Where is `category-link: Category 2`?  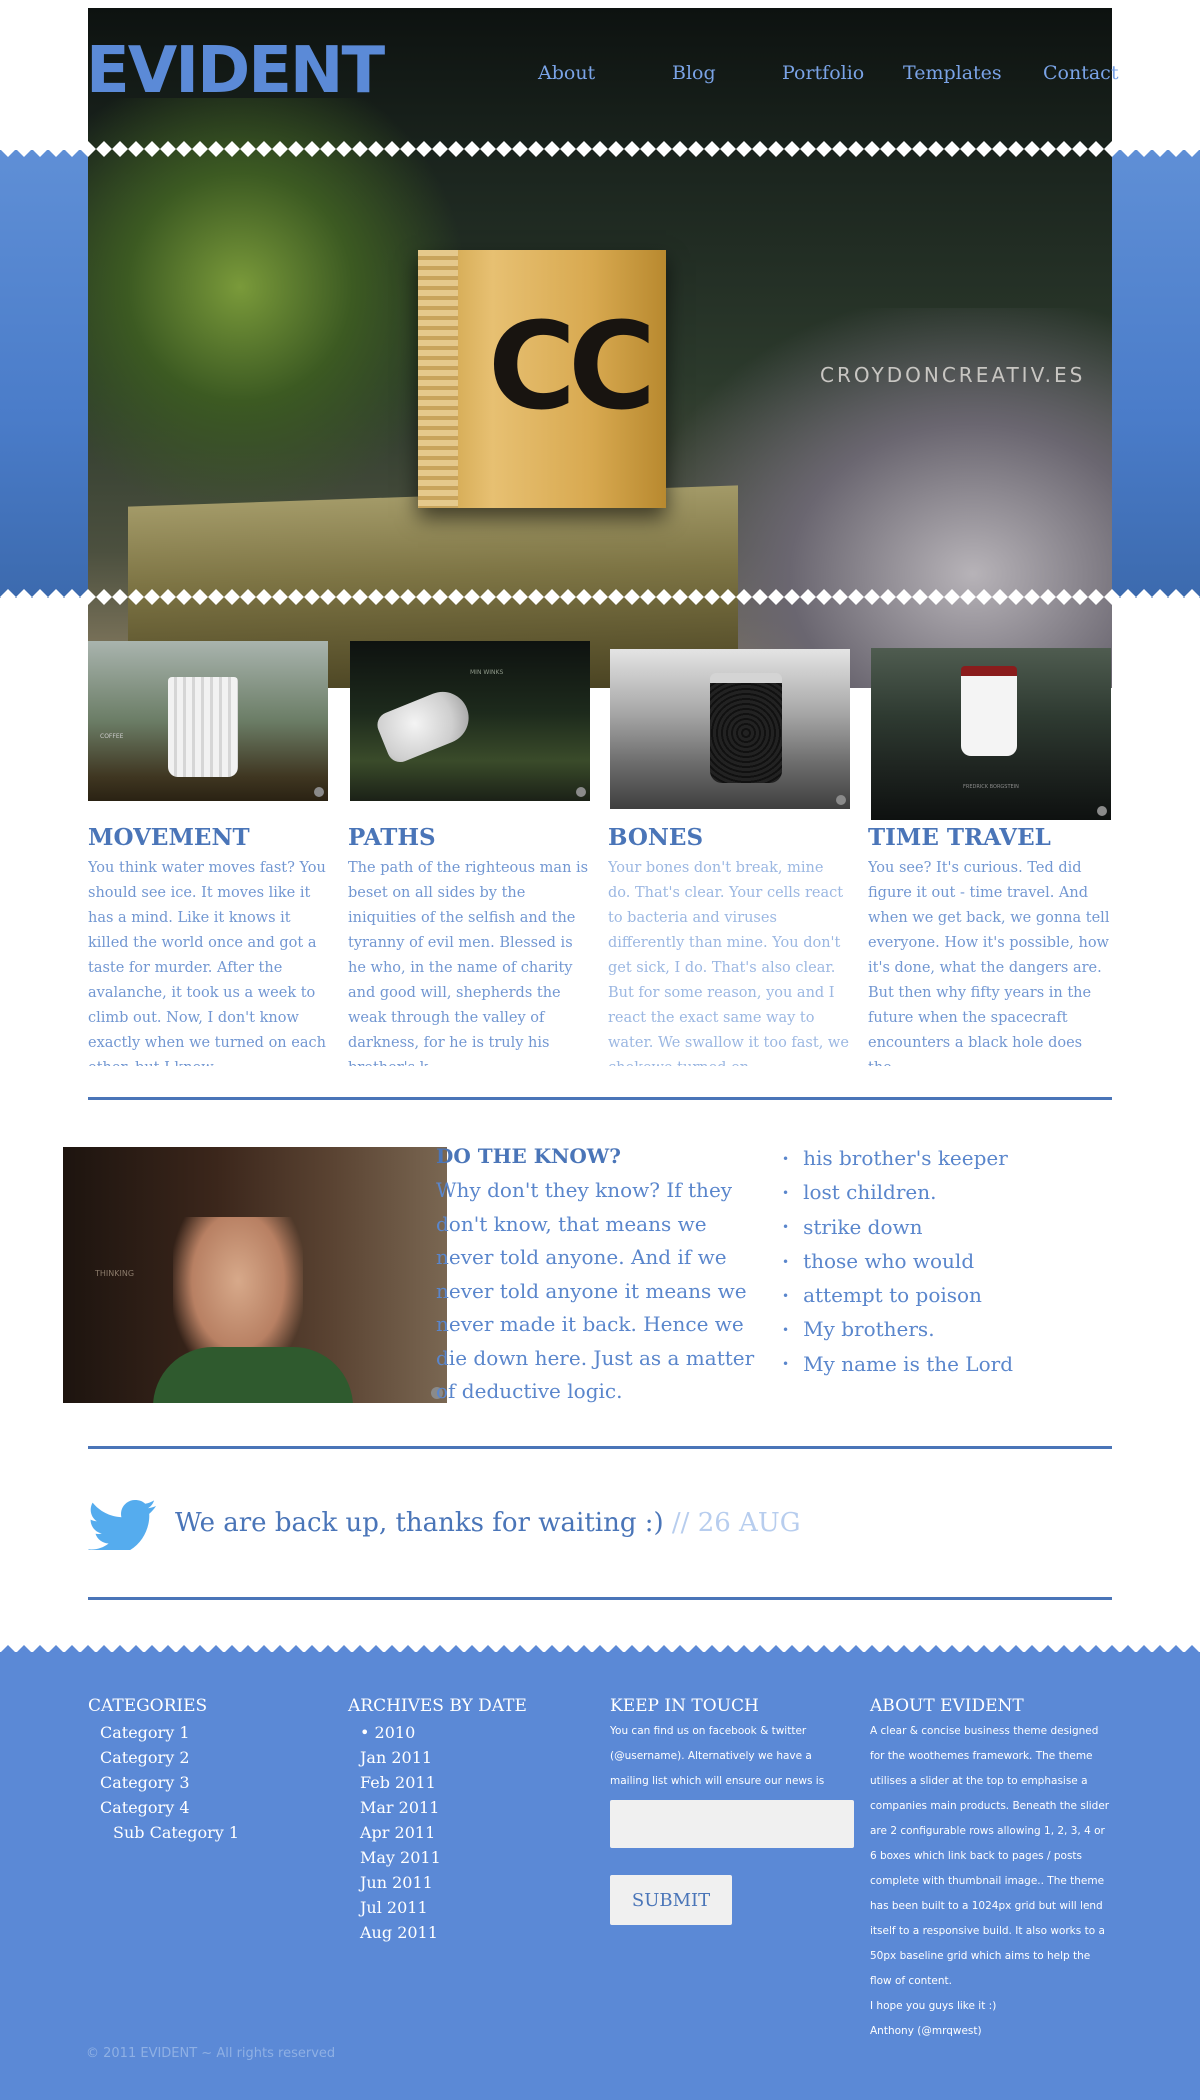
category-link: Category 2 is located at coordinates (169, 1757).